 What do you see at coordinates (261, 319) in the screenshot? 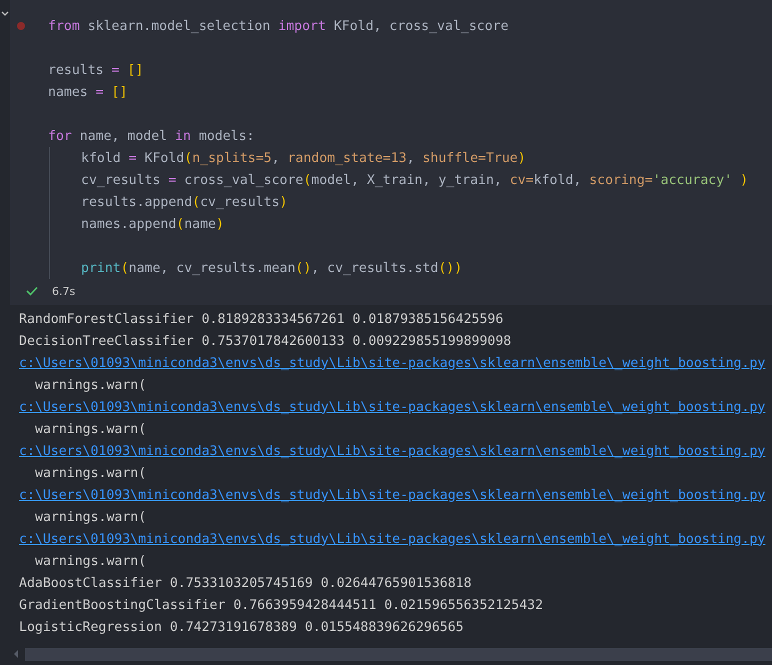
I see `output-line: RandomForestClassifier 0.8189283334567261 0.01879385156425596` at bounding box center [261, 319].